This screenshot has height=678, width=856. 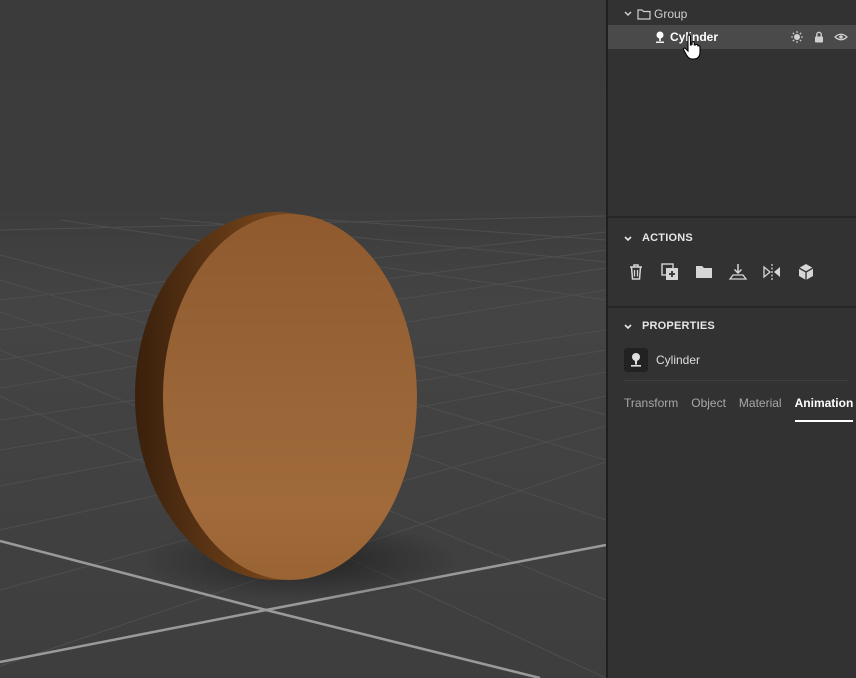 I want to click on cube-icon, so click(x=806, y=272).